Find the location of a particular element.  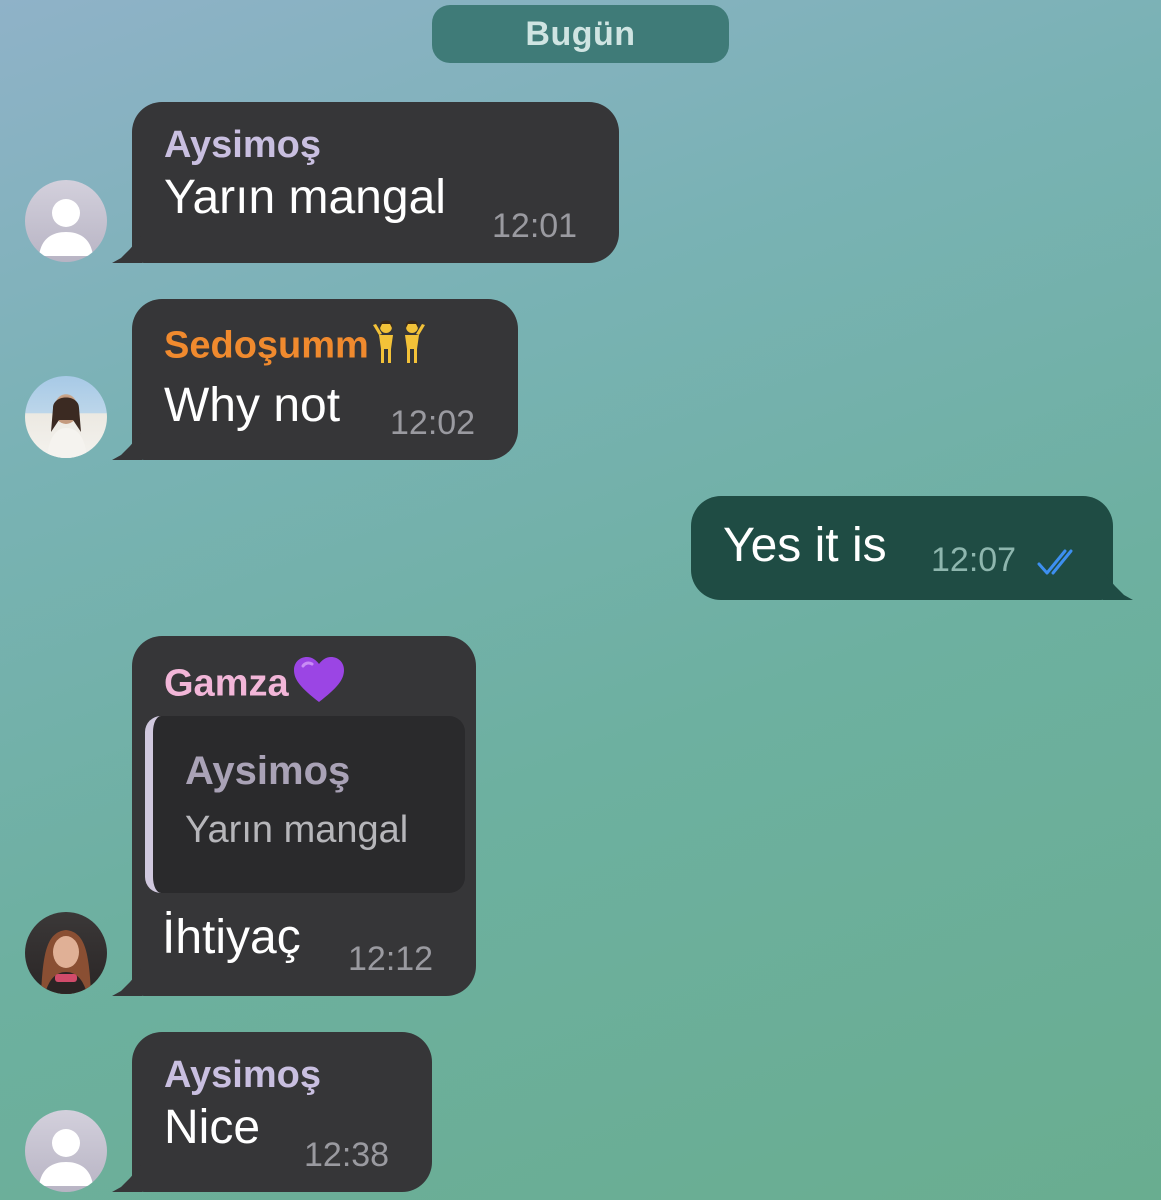

sender-name-text: Gamza is located at coordinates (226, 683).